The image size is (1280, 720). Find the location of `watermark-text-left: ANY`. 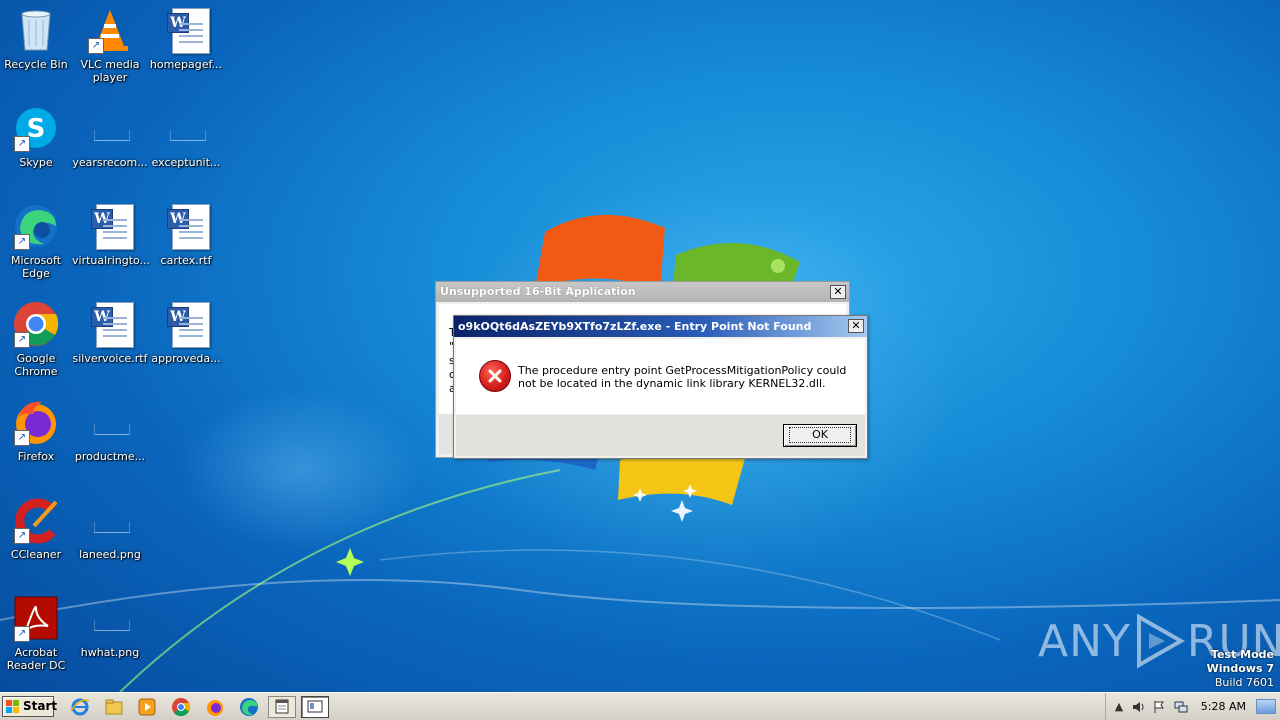

watermark-text-left: ANY is located at coordinates (1084, 641).